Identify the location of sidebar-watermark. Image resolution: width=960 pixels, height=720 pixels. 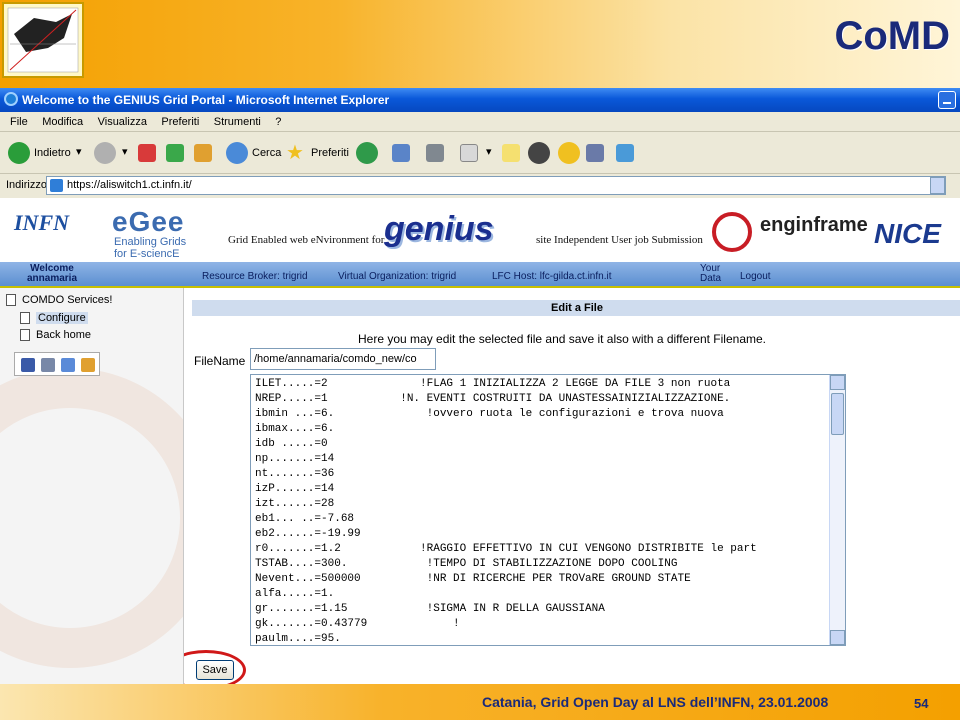
(91, 518).